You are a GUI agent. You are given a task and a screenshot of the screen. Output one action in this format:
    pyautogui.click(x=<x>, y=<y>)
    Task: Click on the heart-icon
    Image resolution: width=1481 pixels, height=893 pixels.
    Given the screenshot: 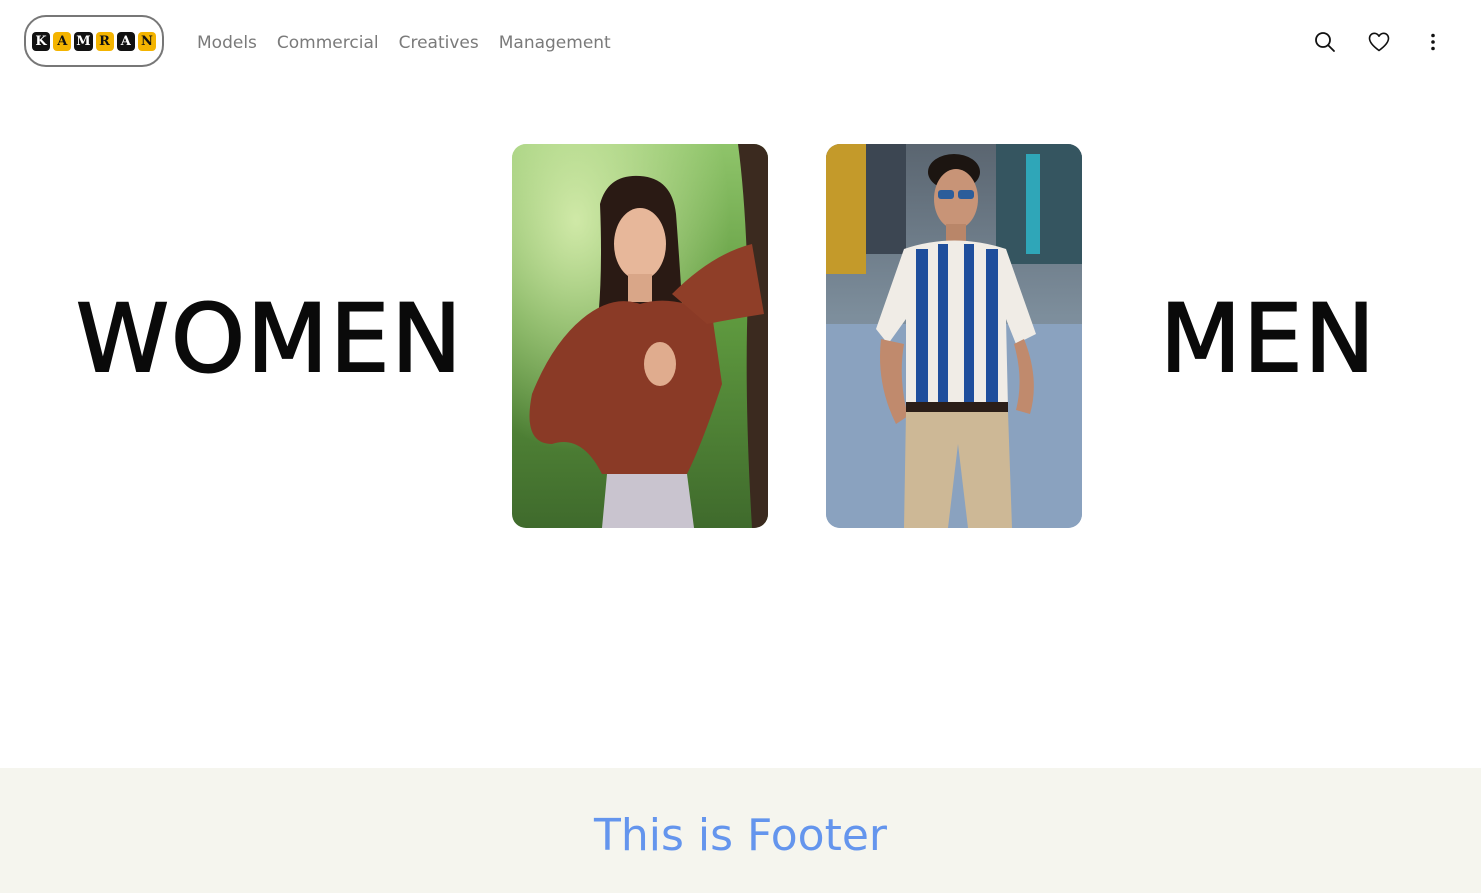 What is the action you would take?
    pyautogui.click(x=1379, y=42)
    